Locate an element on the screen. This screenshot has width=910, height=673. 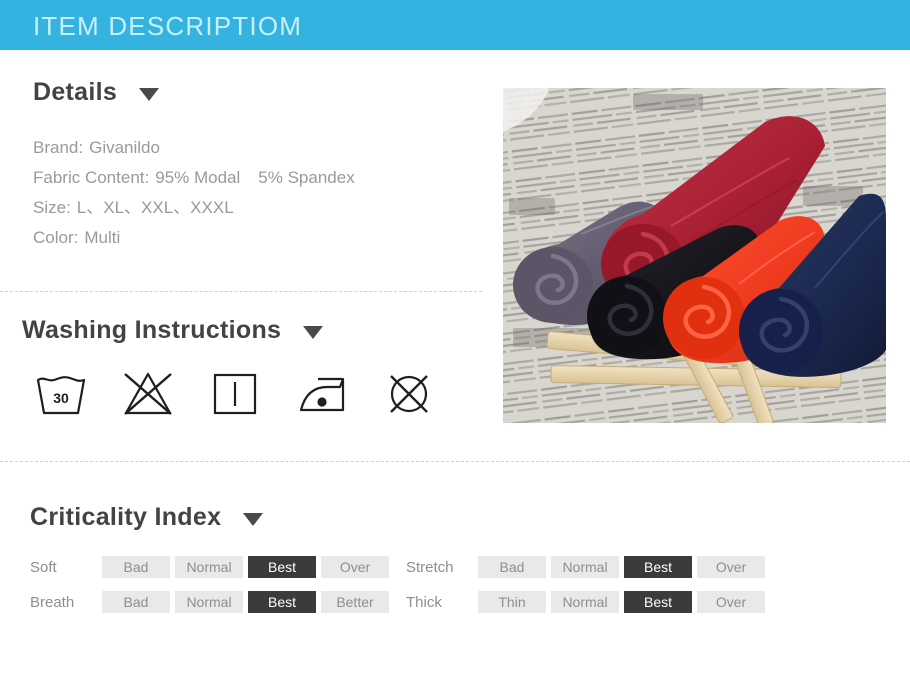
criticality-group-thick: Thick Thin Normal Best Over is located at coordinates (585, 602).